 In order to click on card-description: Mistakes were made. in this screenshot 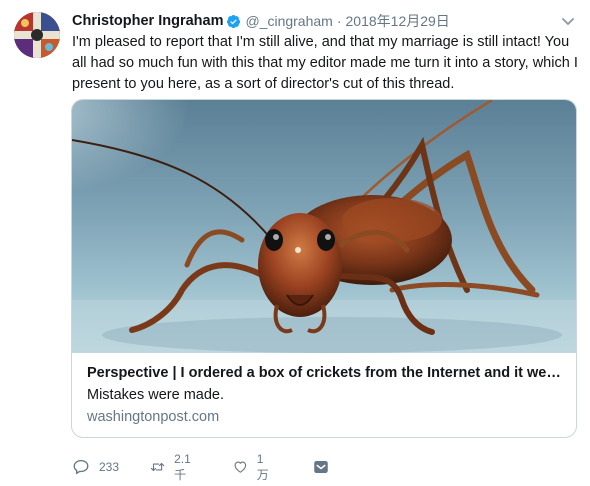, I will do `click(155, 395)`.